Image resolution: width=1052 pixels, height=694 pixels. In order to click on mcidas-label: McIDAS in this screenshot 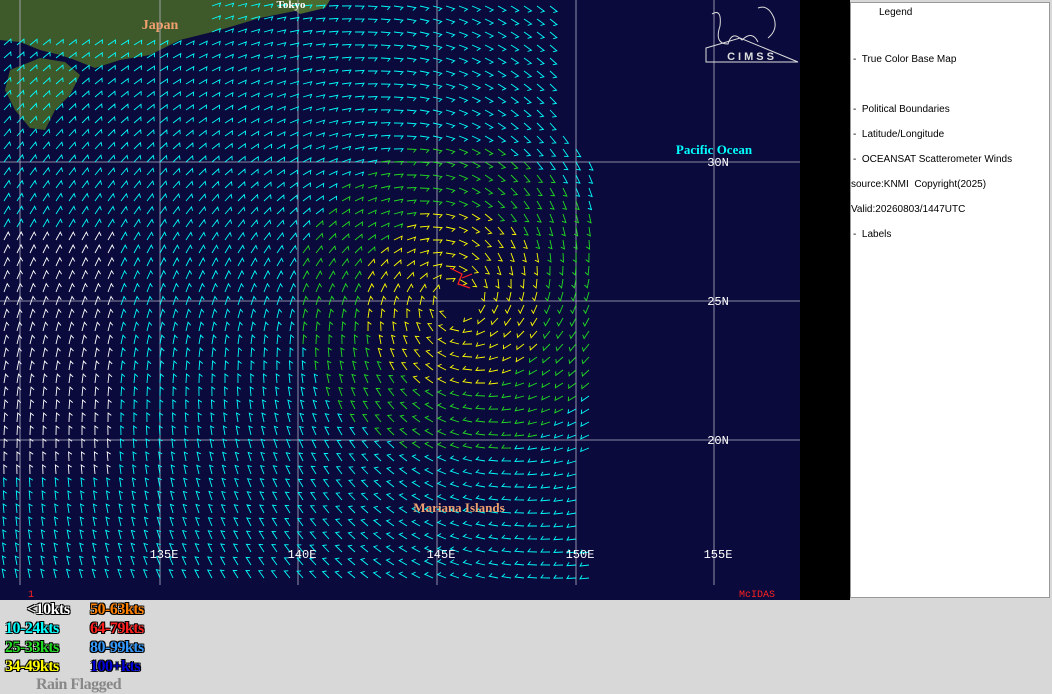, I will do `click(757, 595)`.